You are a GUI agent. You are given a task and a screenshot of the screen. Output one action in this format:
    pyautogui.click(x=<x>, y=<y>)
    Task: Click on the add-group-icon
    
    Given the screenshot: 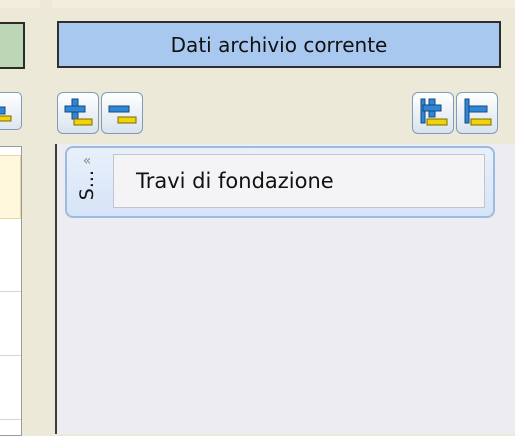 What is the action you would take?
    pyautogui.click(x=434, y=112)
    